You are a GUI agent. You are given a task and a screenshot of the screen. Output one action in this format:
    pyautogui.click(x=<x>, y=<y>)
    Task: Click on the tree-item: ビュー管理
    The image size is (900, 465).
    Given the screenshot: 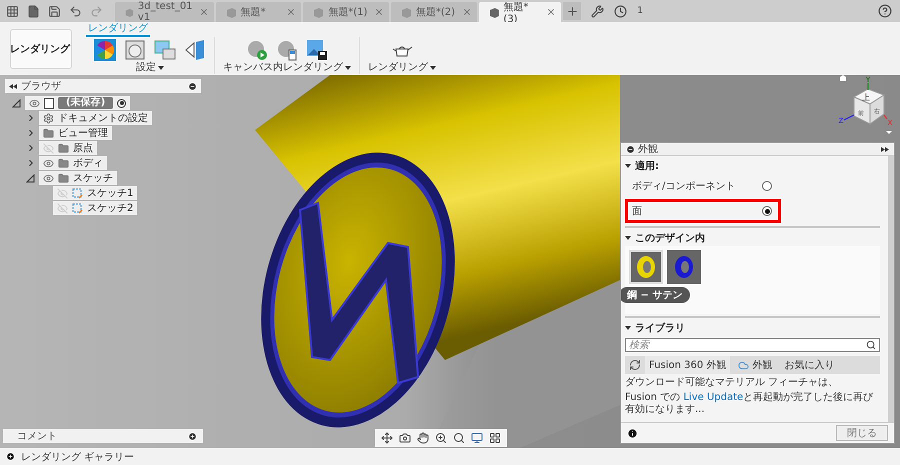 What is the action you would take?
    pyautogui.click(x=75, y=133)
    